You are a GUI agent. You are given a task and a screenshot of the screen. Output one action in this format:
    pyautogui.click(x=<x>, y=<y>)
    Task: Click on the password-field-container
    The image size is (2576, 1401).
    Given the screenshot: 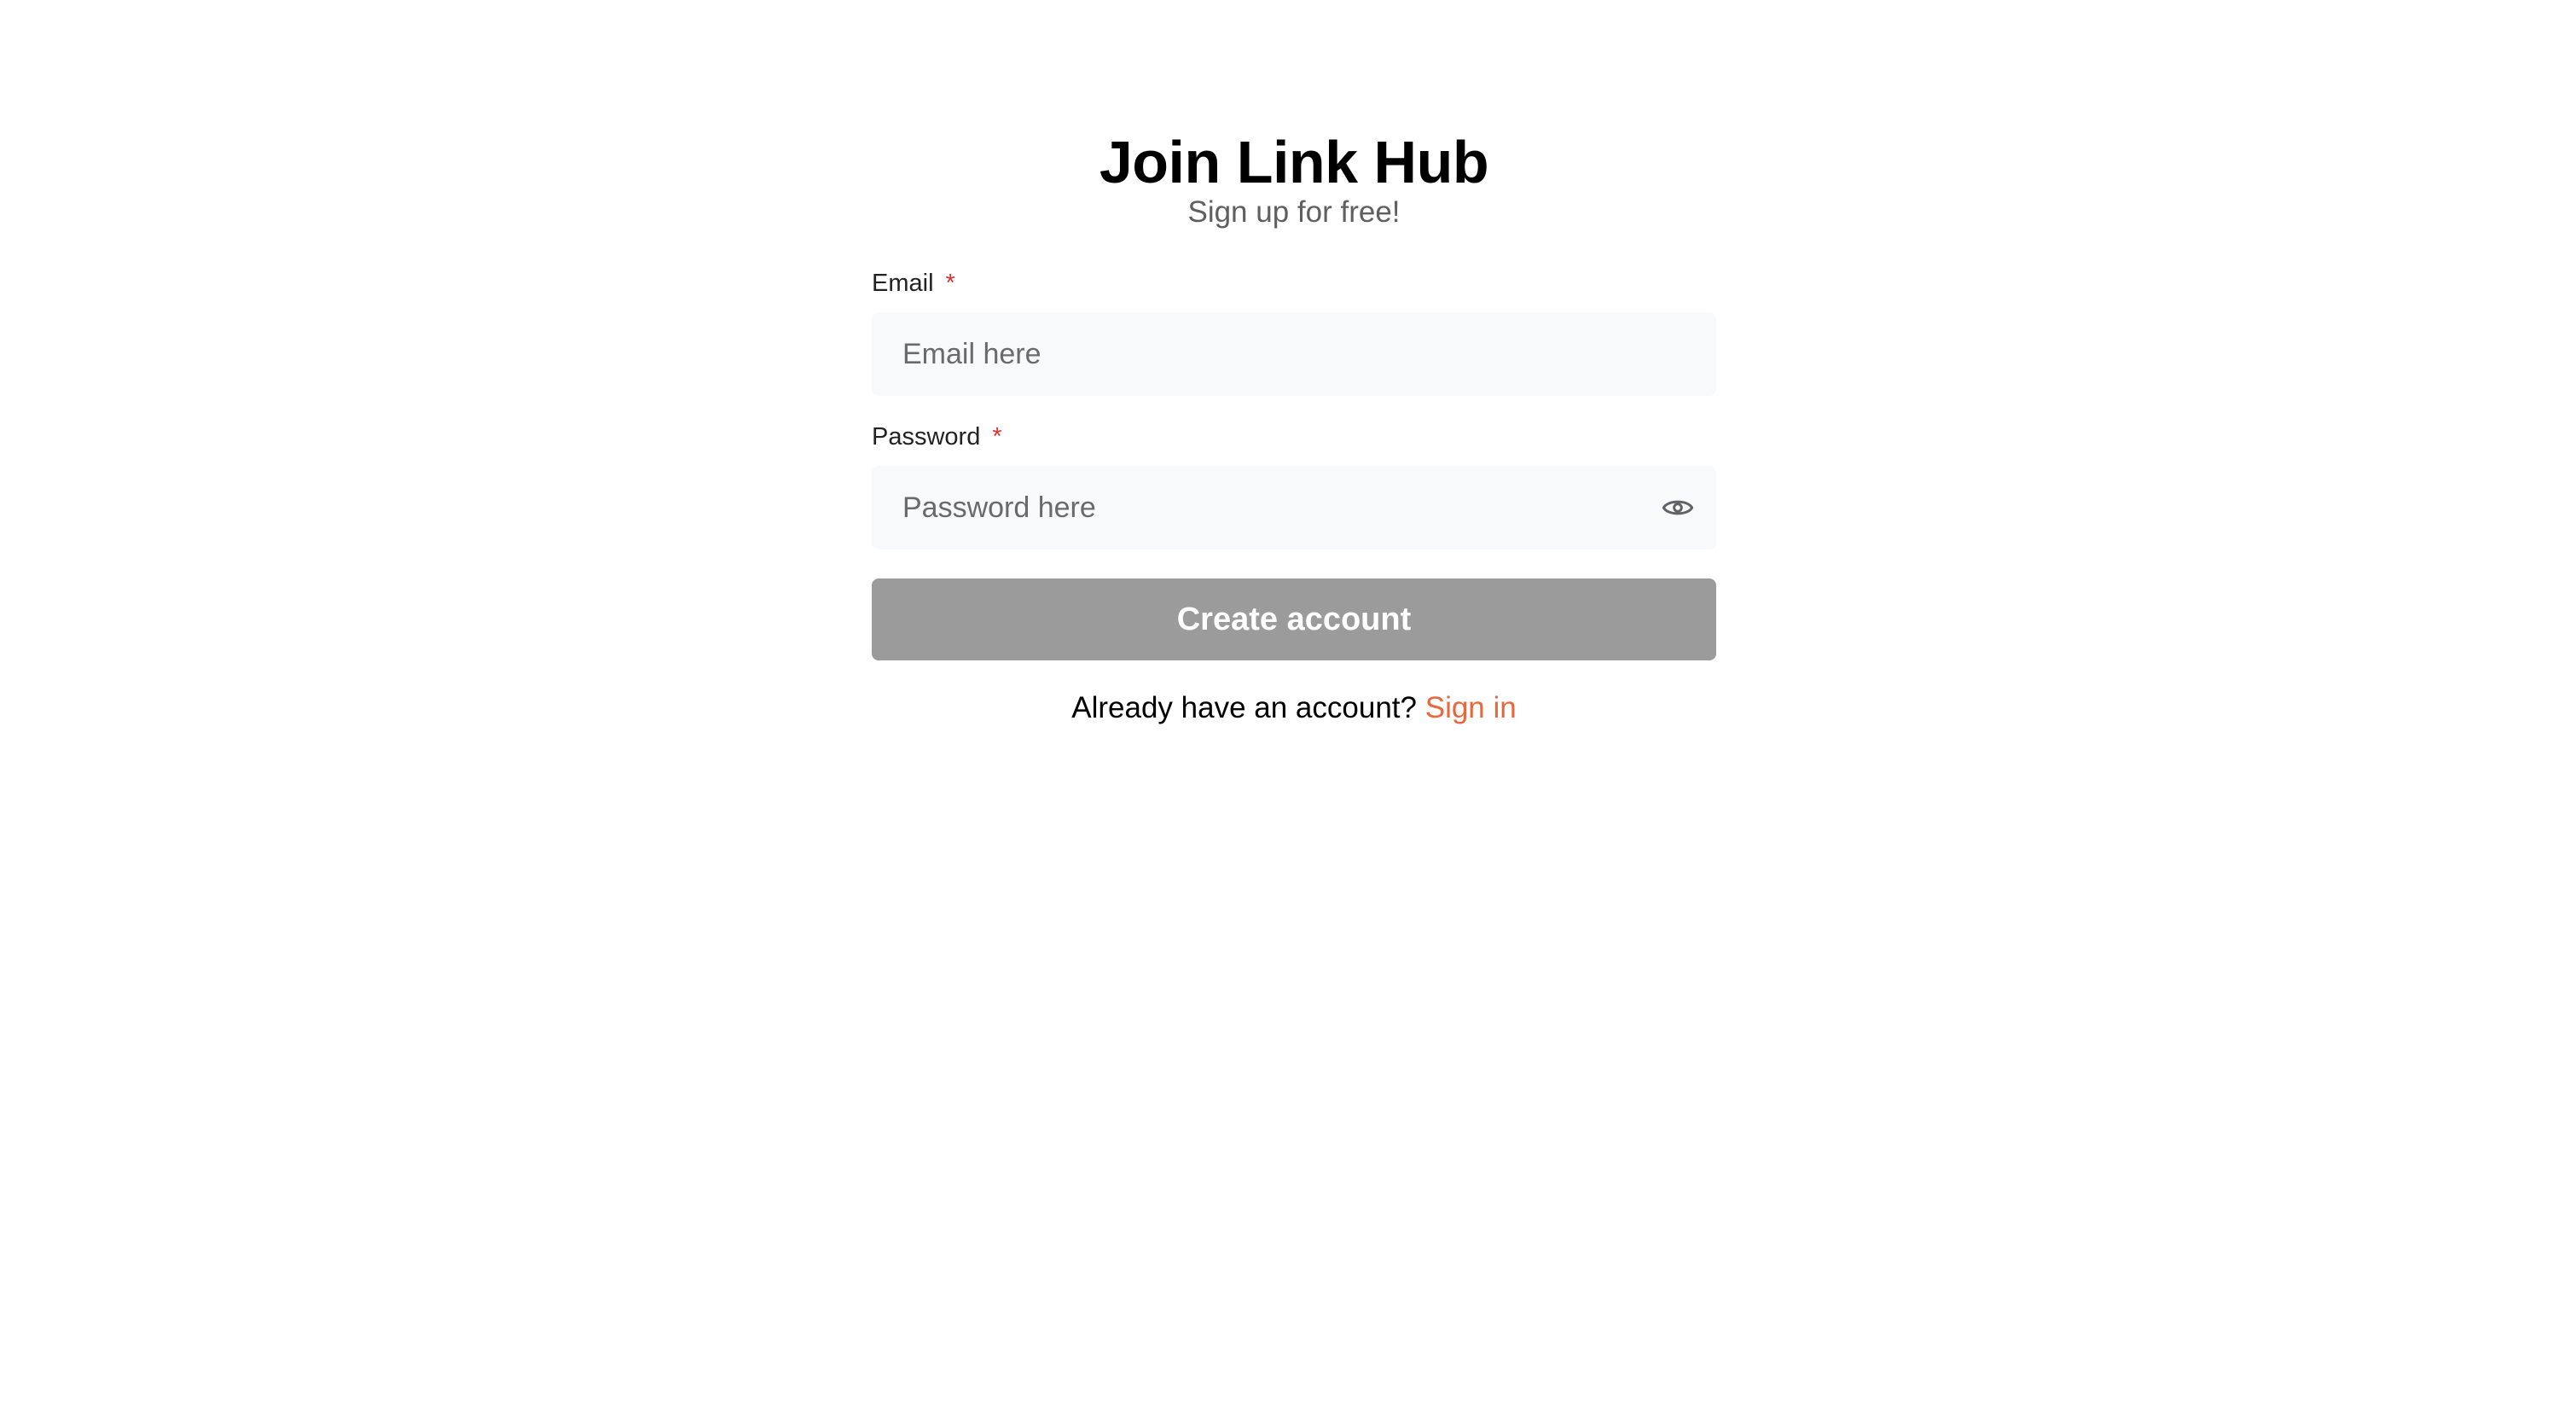 What is the action you would take?
    pyautogui.click(x=1294, y=507)
    